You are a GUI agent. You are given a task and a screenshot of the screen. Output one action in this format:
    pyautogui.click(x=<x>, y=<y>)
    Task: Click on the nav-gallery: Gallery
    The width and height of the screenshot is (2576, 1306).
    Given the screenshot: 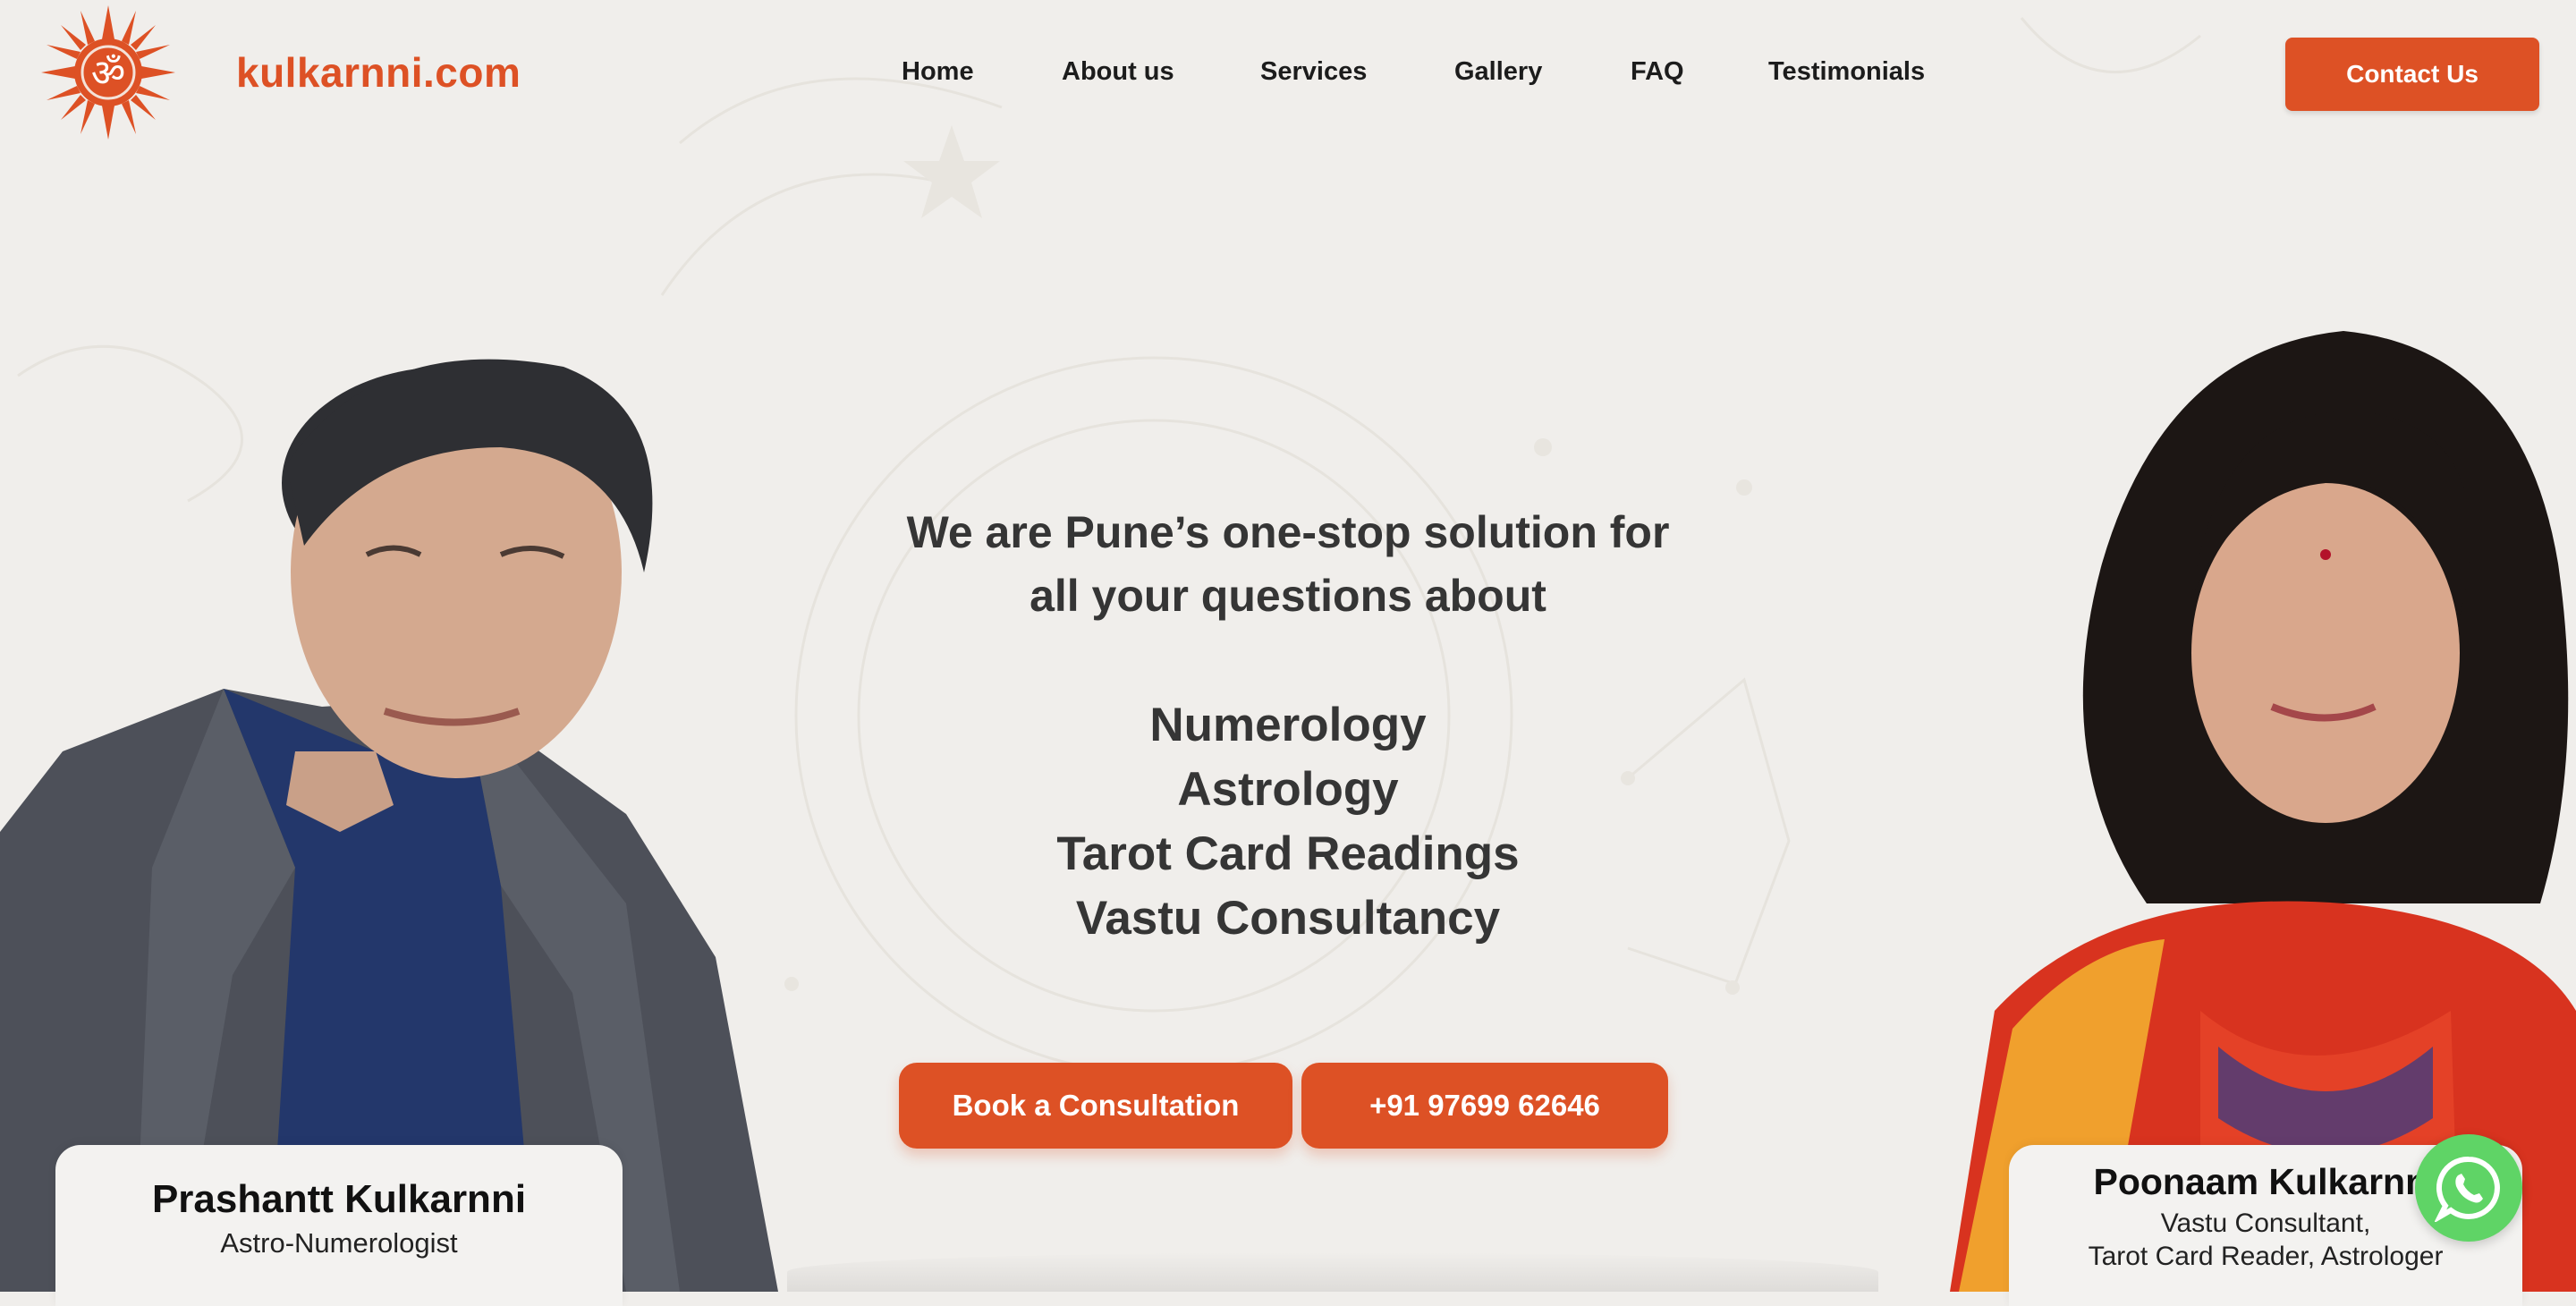 What is the action you would take?
    pyautogui.click(x=1498, y=72)
    